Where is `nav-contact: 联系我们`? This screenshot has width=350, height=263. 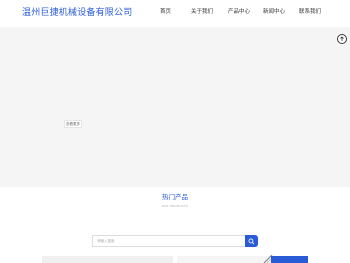 nav-contact: 联系我们 is located at coordinates (310, 12).